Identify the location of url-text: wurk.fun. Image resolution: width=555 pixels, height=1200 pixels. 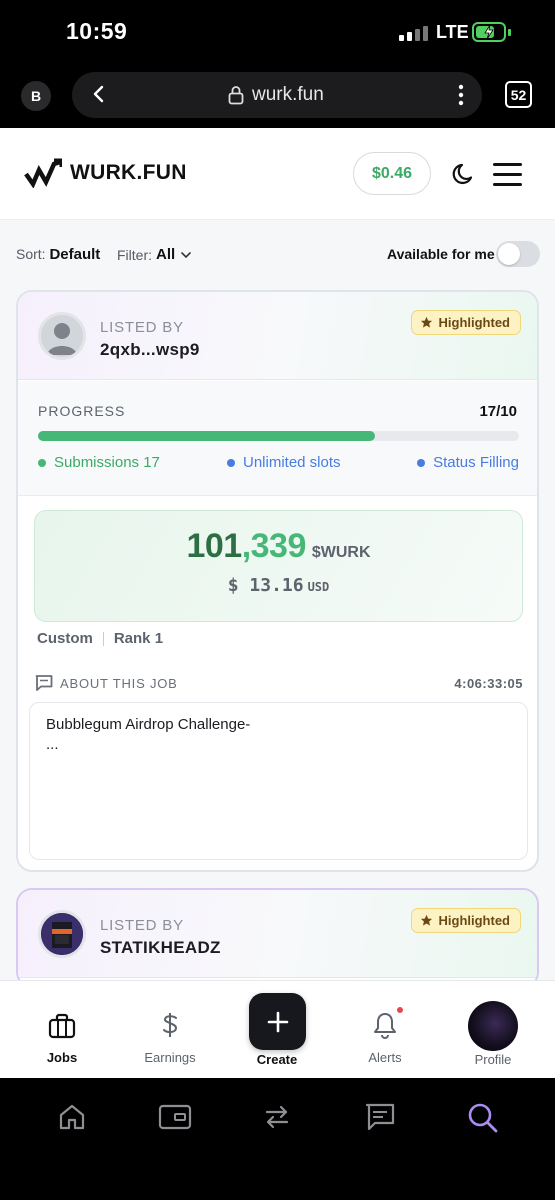
(288, 94).